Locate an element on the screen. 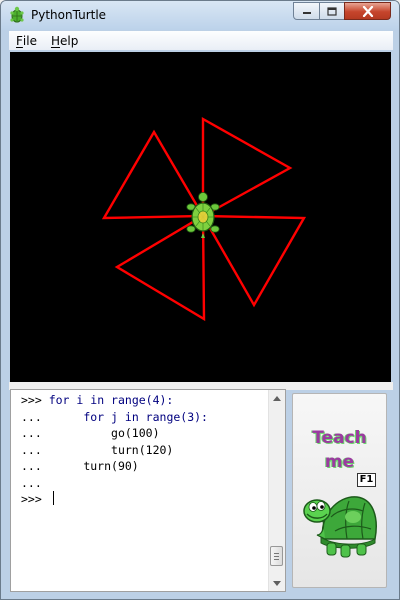  shell-line: ... for j in range(3): is located at coordinates (114, 416).